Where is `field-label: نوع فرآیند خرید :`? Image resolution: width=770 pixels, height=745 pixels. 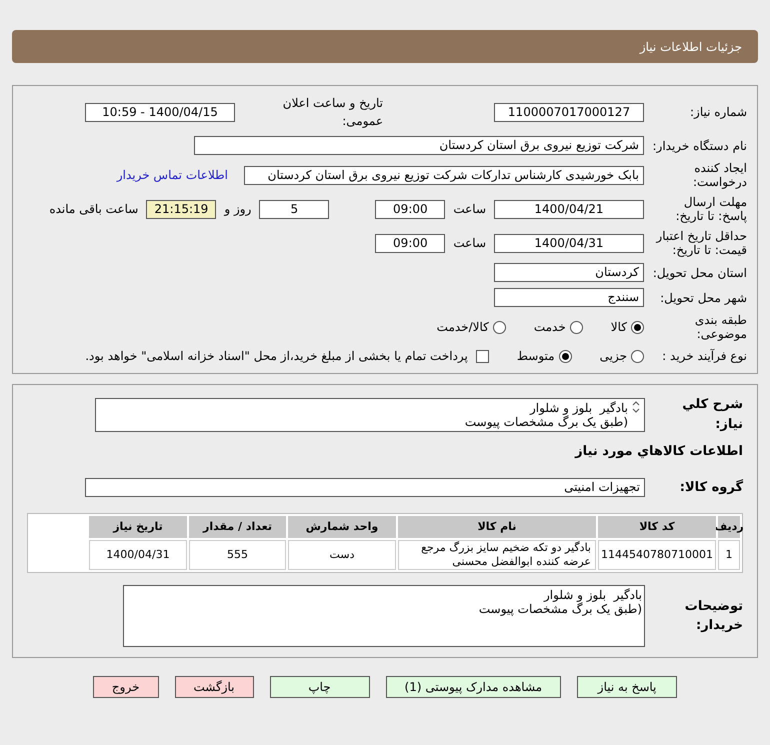 field-label: نوع فرآیند خرید : is located at coordinates (704, 356).